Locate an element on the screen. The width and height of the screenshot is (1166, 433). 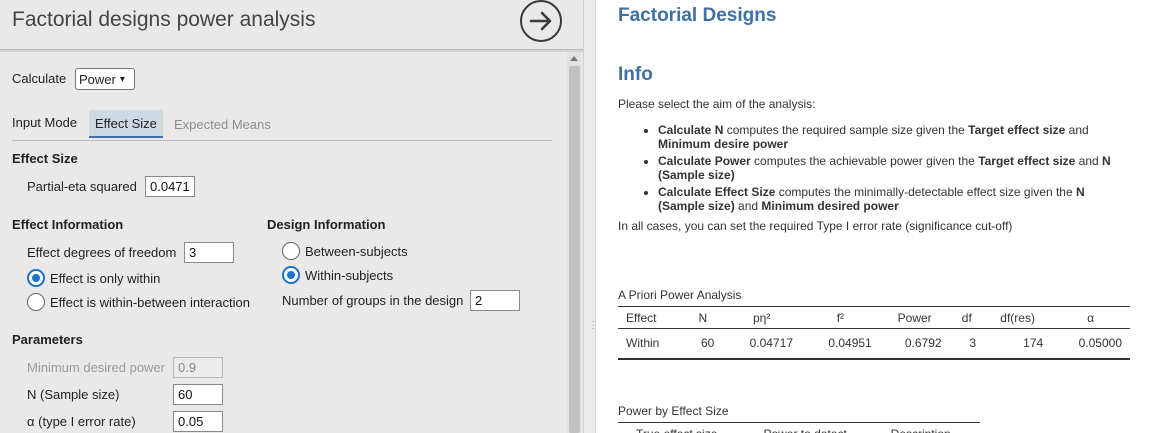
radio-effect-within-label: Effect is only within is located at coordinates (105, 278).